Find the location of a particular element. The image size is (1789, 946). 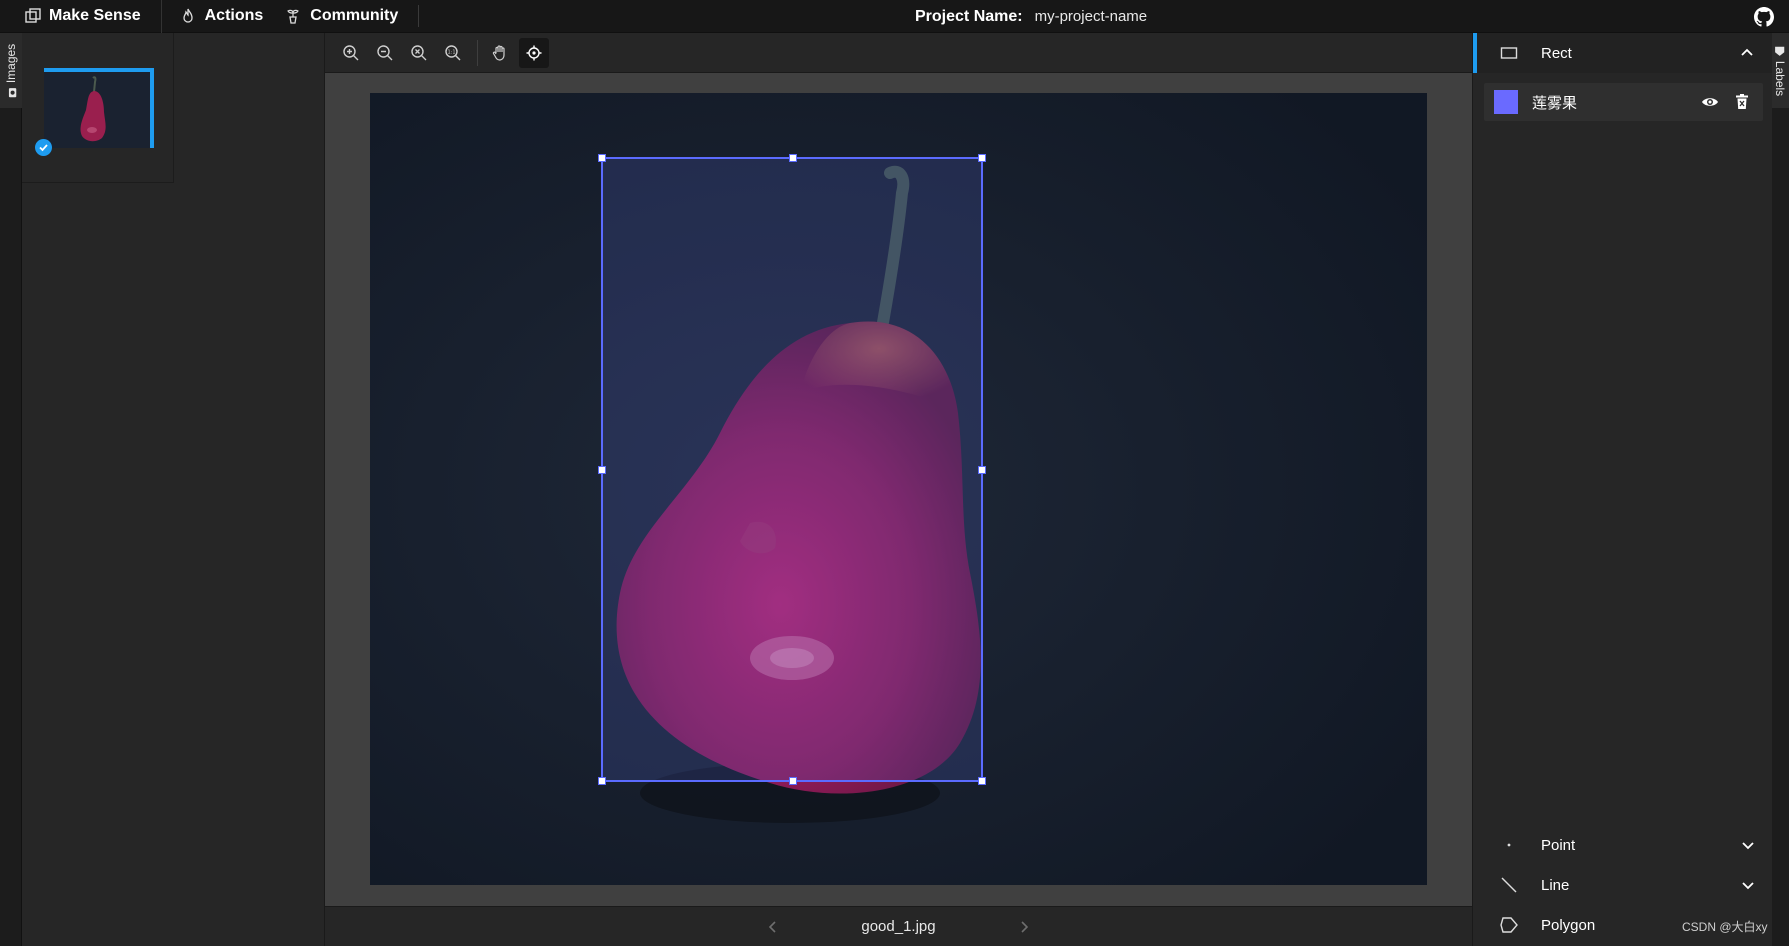

github-icon is located at coordinates (1764, 17).